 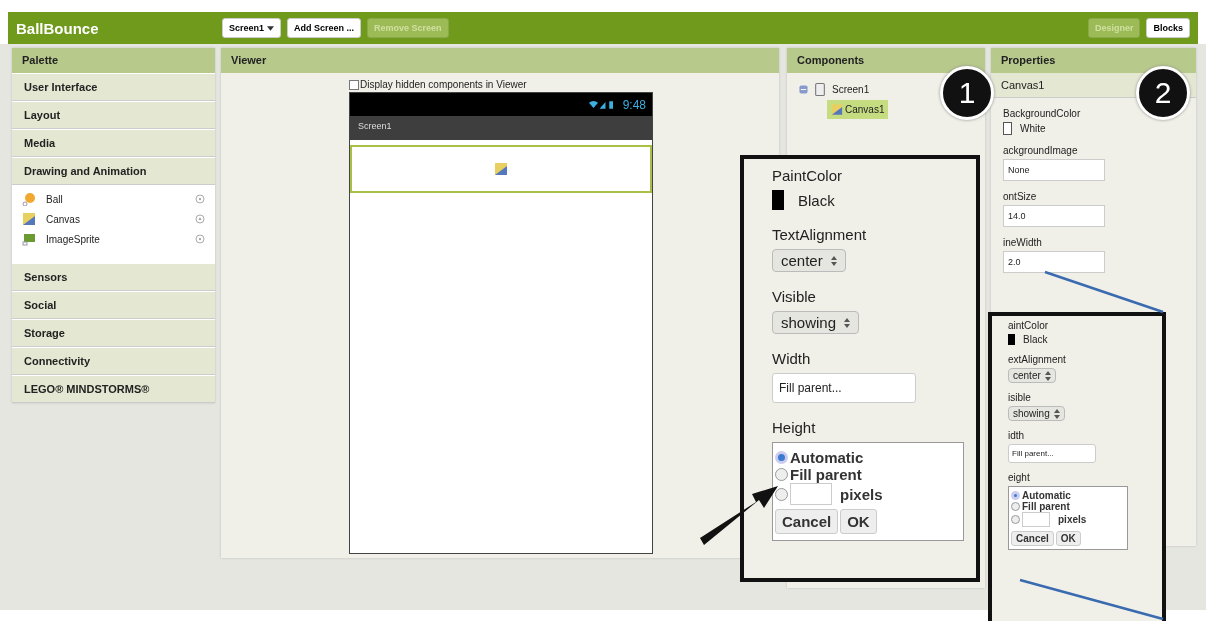 What do you see at coordinates (113, 389) in the screenshot?
I see `palette-category: LEGO® MINDSTORMS®` at bounding box center [113, 389].